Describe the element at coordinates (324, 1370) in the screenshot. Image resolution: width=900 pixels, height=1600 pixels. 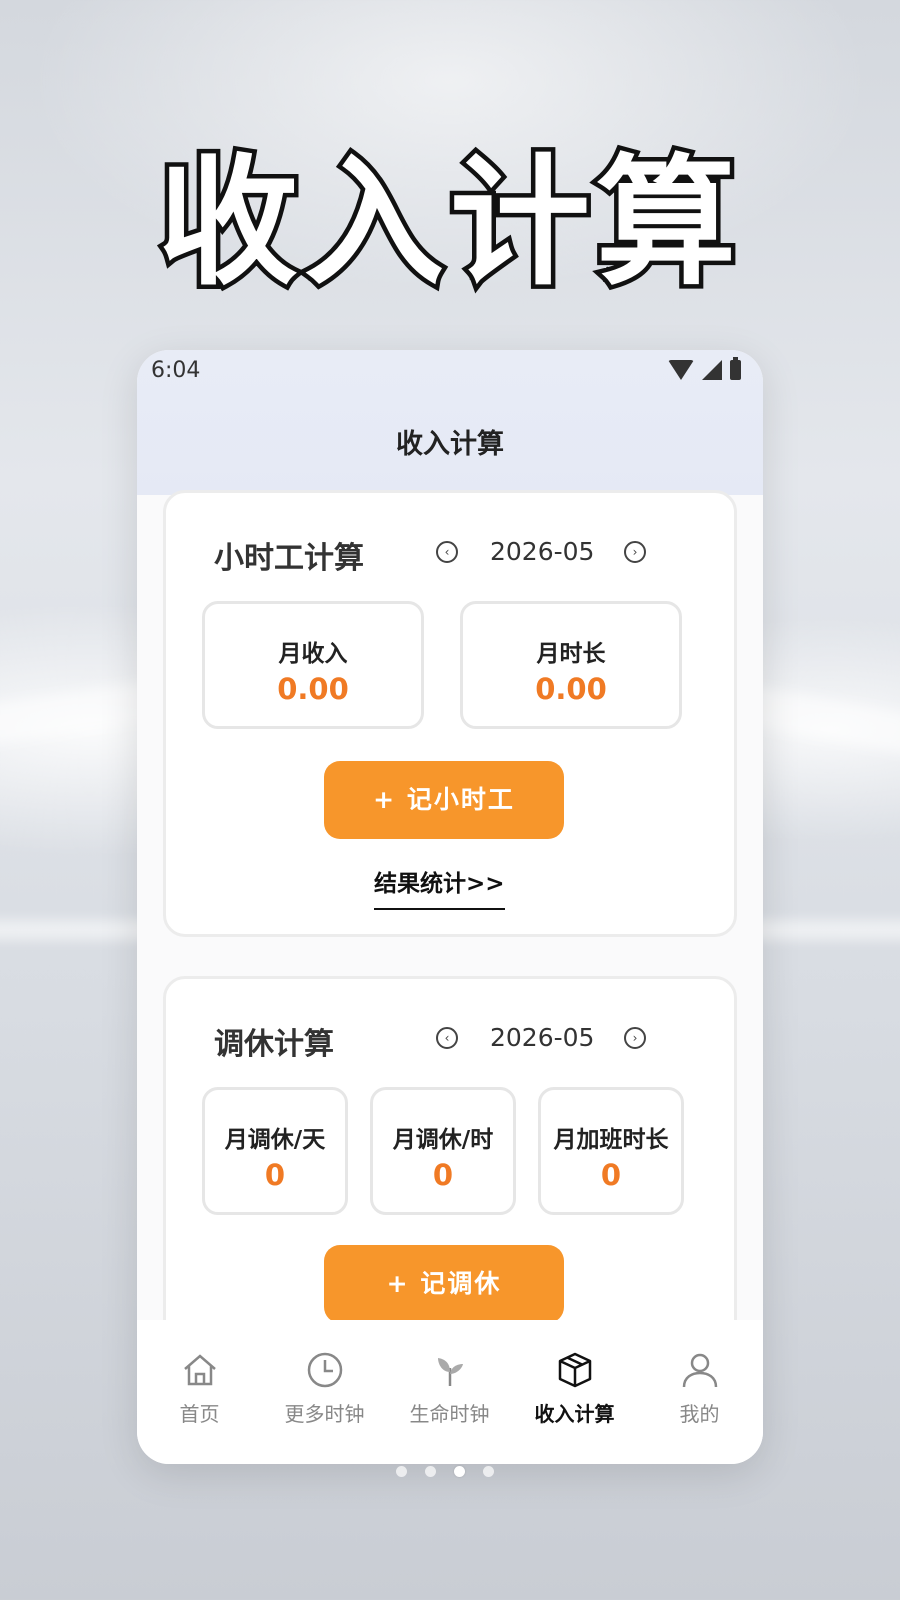
I see `clock-icon` at that location.